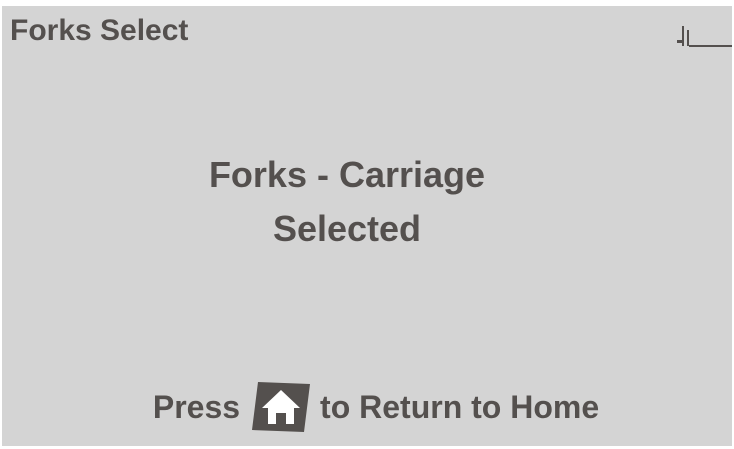 This screenshot has width=734, height=449. I want to click on message-line-1: Forks - Carriage, so click(347, 174).